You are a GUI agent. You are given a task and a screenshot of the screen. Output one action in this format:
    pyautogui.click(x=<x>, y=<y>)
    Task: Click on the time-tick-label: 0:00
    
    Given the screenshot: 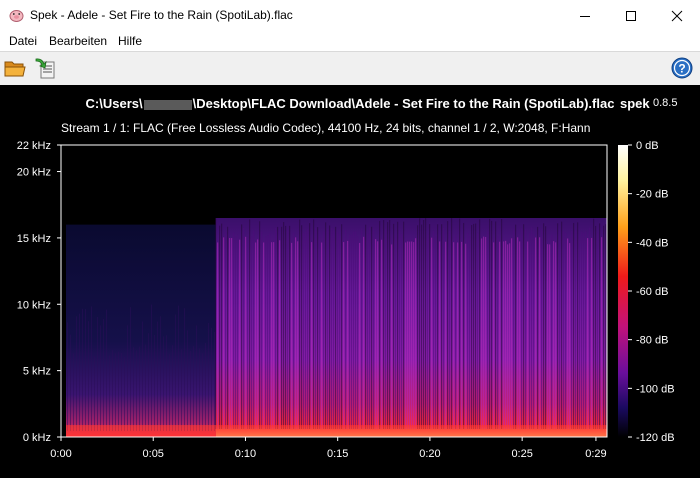 What is the action you would take?
    pyautogui.click(x=60, y=454)
    